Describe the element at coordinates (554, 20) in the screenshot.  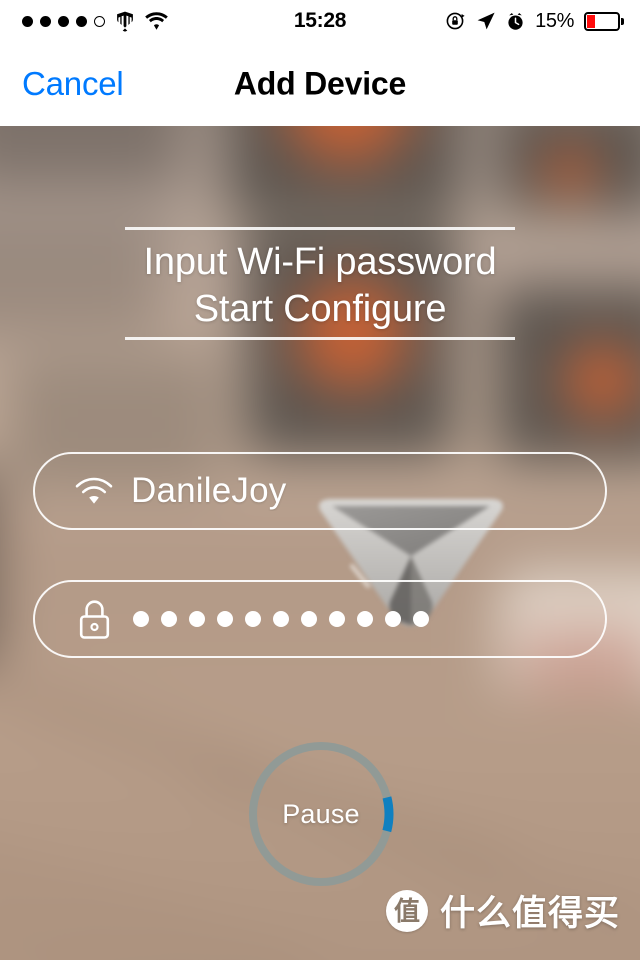
I see `battery-percent-label: 15%` at that location.